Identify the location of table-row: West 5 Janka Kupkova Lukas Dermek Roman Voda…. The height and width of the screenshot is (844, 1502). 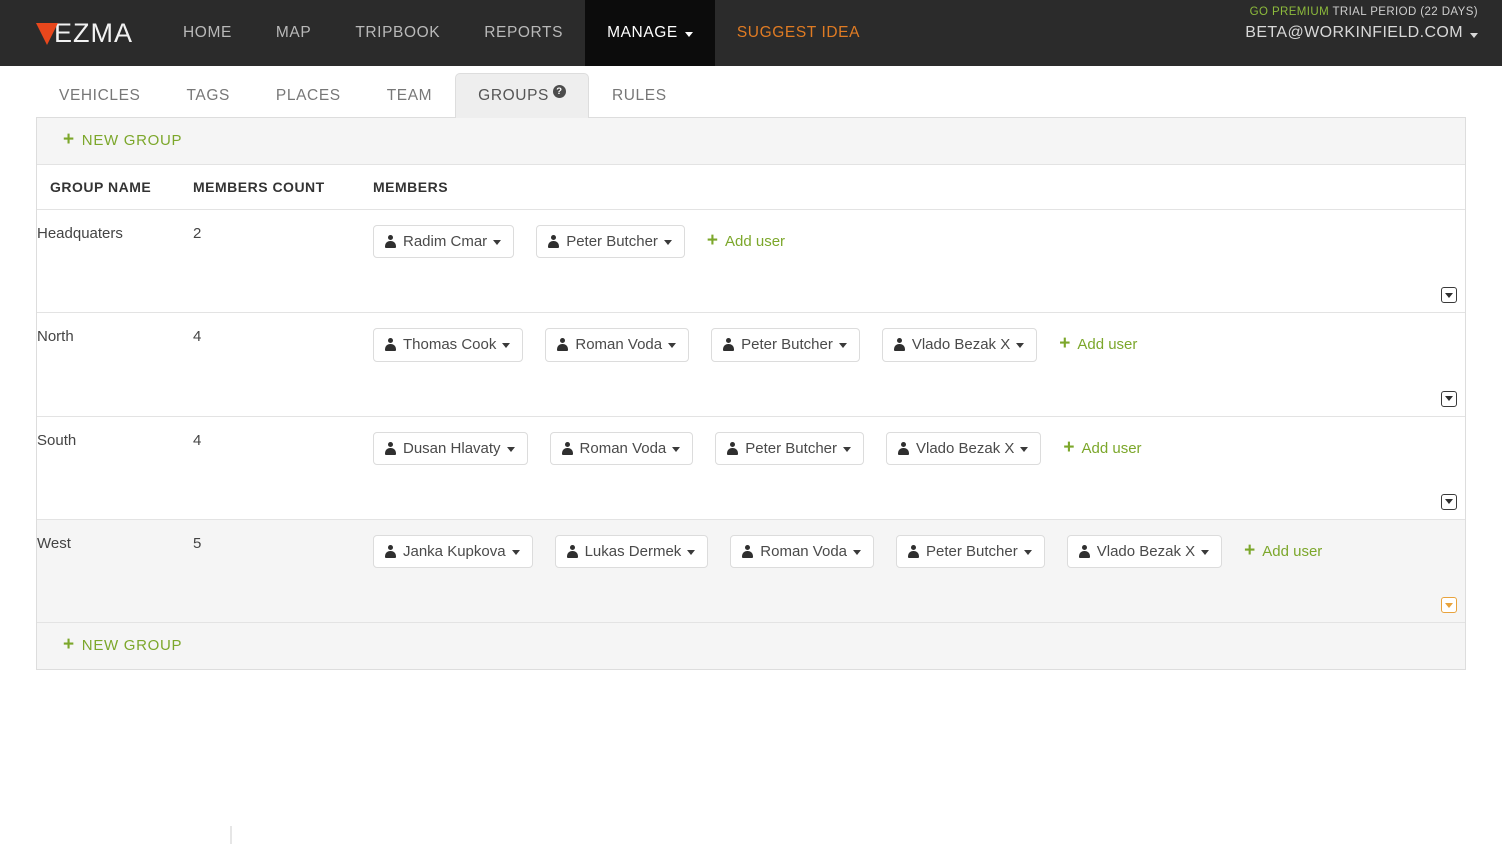
(751, 570).